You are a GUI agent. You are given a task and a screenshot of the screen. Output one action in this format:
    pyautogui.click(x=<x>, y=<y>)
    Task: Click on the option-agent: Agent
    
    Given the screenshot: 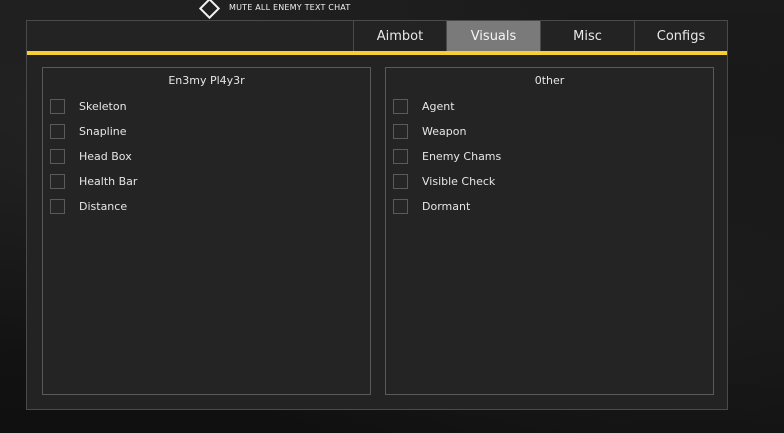 What is the action you would take?
    pyautogui.click(x=424, y=106)
    